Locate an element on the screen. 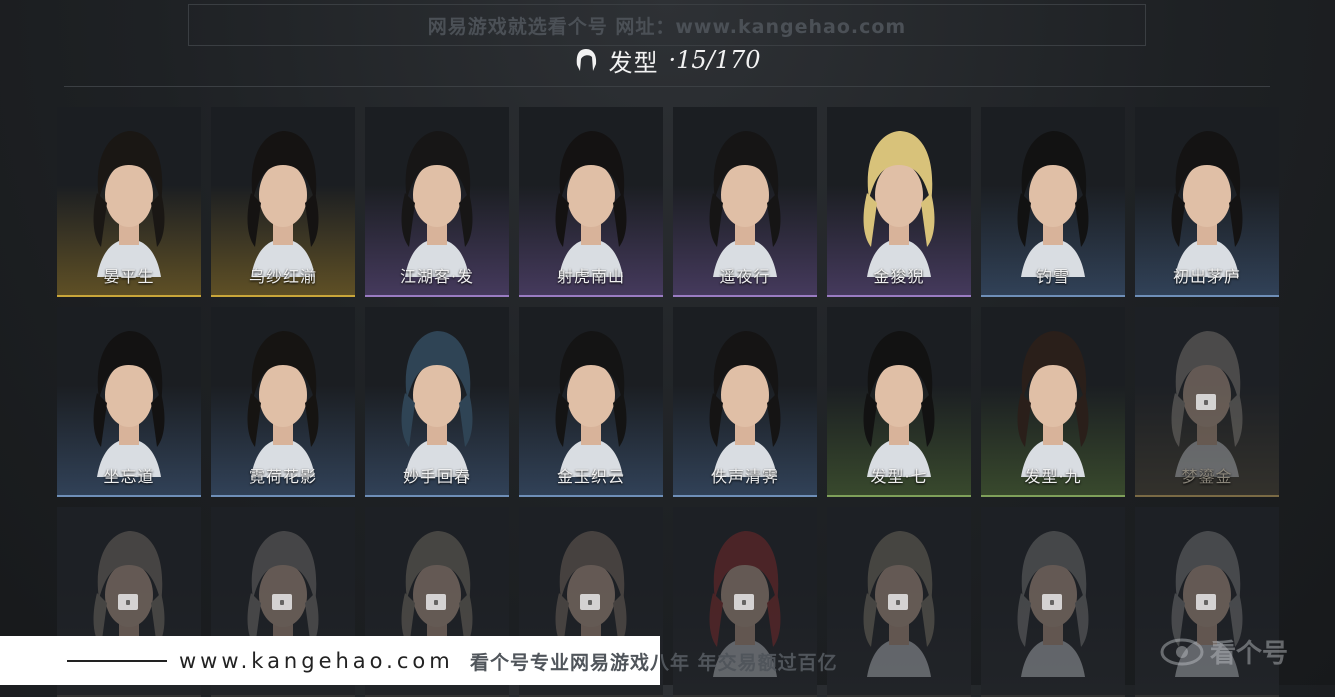 The width and height of the screenshot is (1335, 697). hairstyle-card: 金玉织云 is located at coordinates (591, 402).